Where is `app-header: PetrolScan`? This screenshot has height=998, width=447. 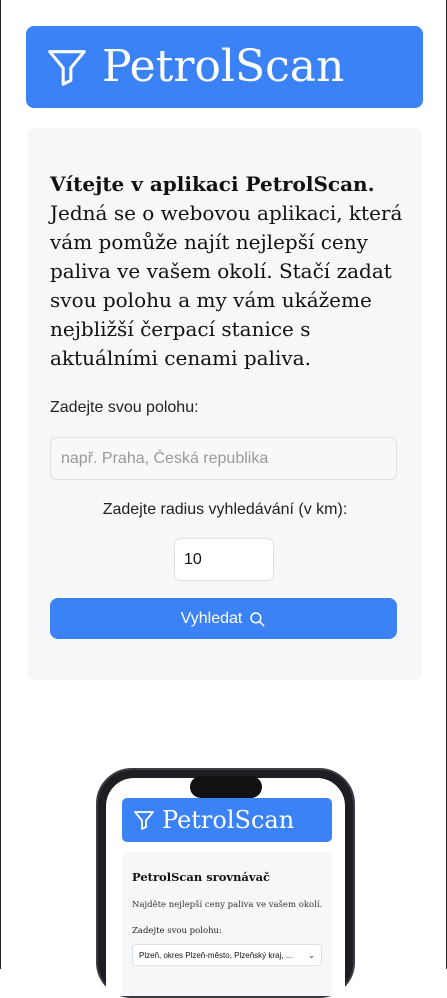
app-header: PetrolScan is located at coordinates (224, 67).